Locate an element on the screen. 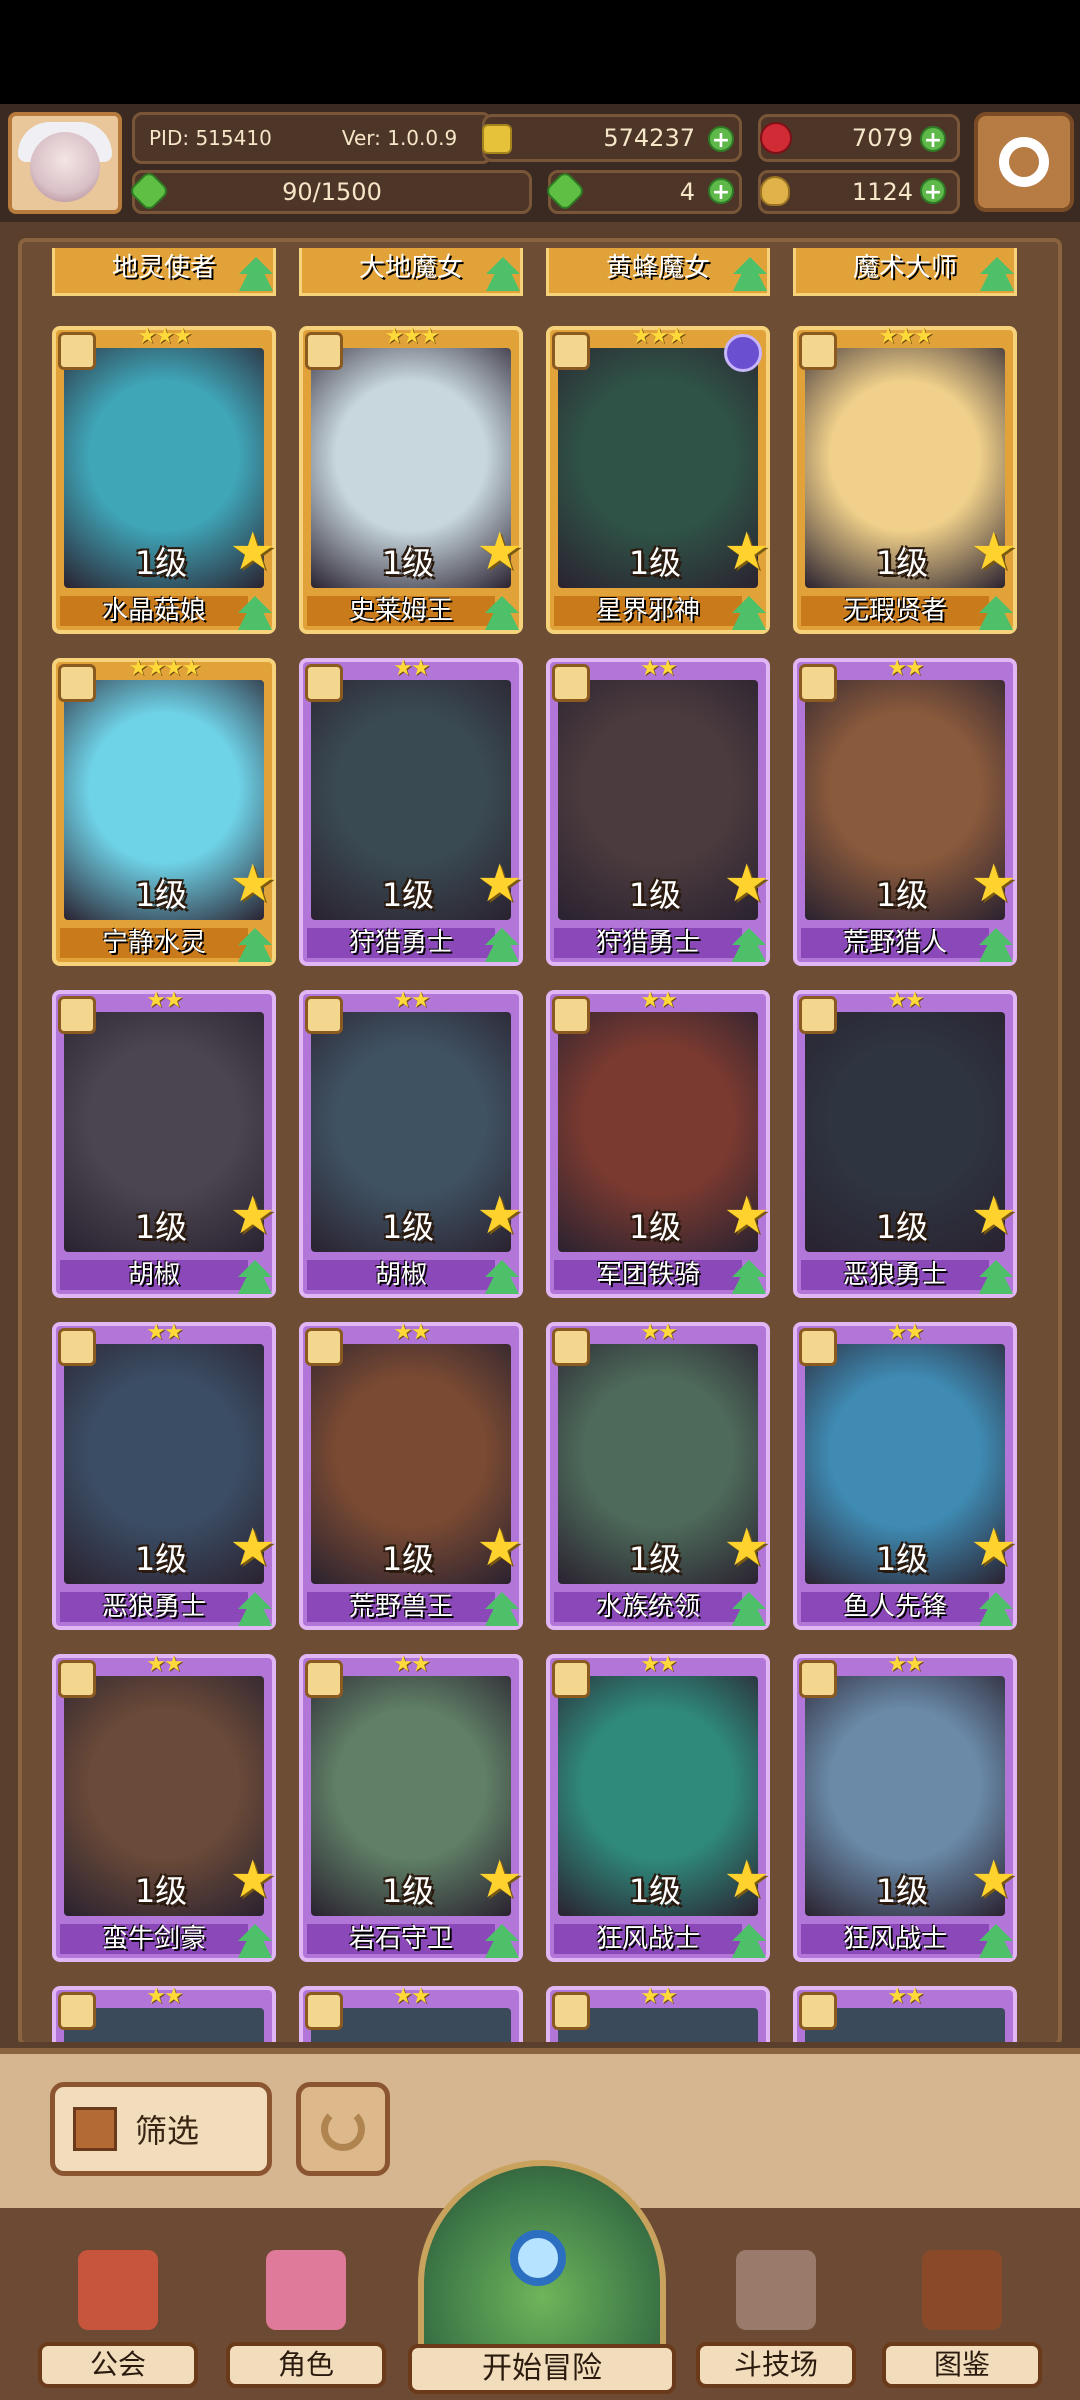  coin-value: 574237 is located at coordinates (649, 138).